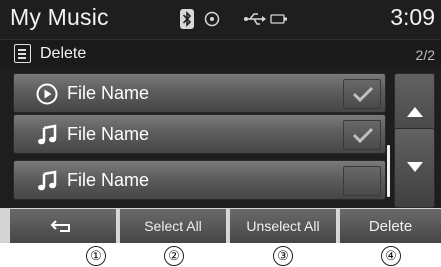  What do you see at coordinates (174, 226) in the screenshot?
I see `select-all-button: Select All` at bounding box center [174, 226].